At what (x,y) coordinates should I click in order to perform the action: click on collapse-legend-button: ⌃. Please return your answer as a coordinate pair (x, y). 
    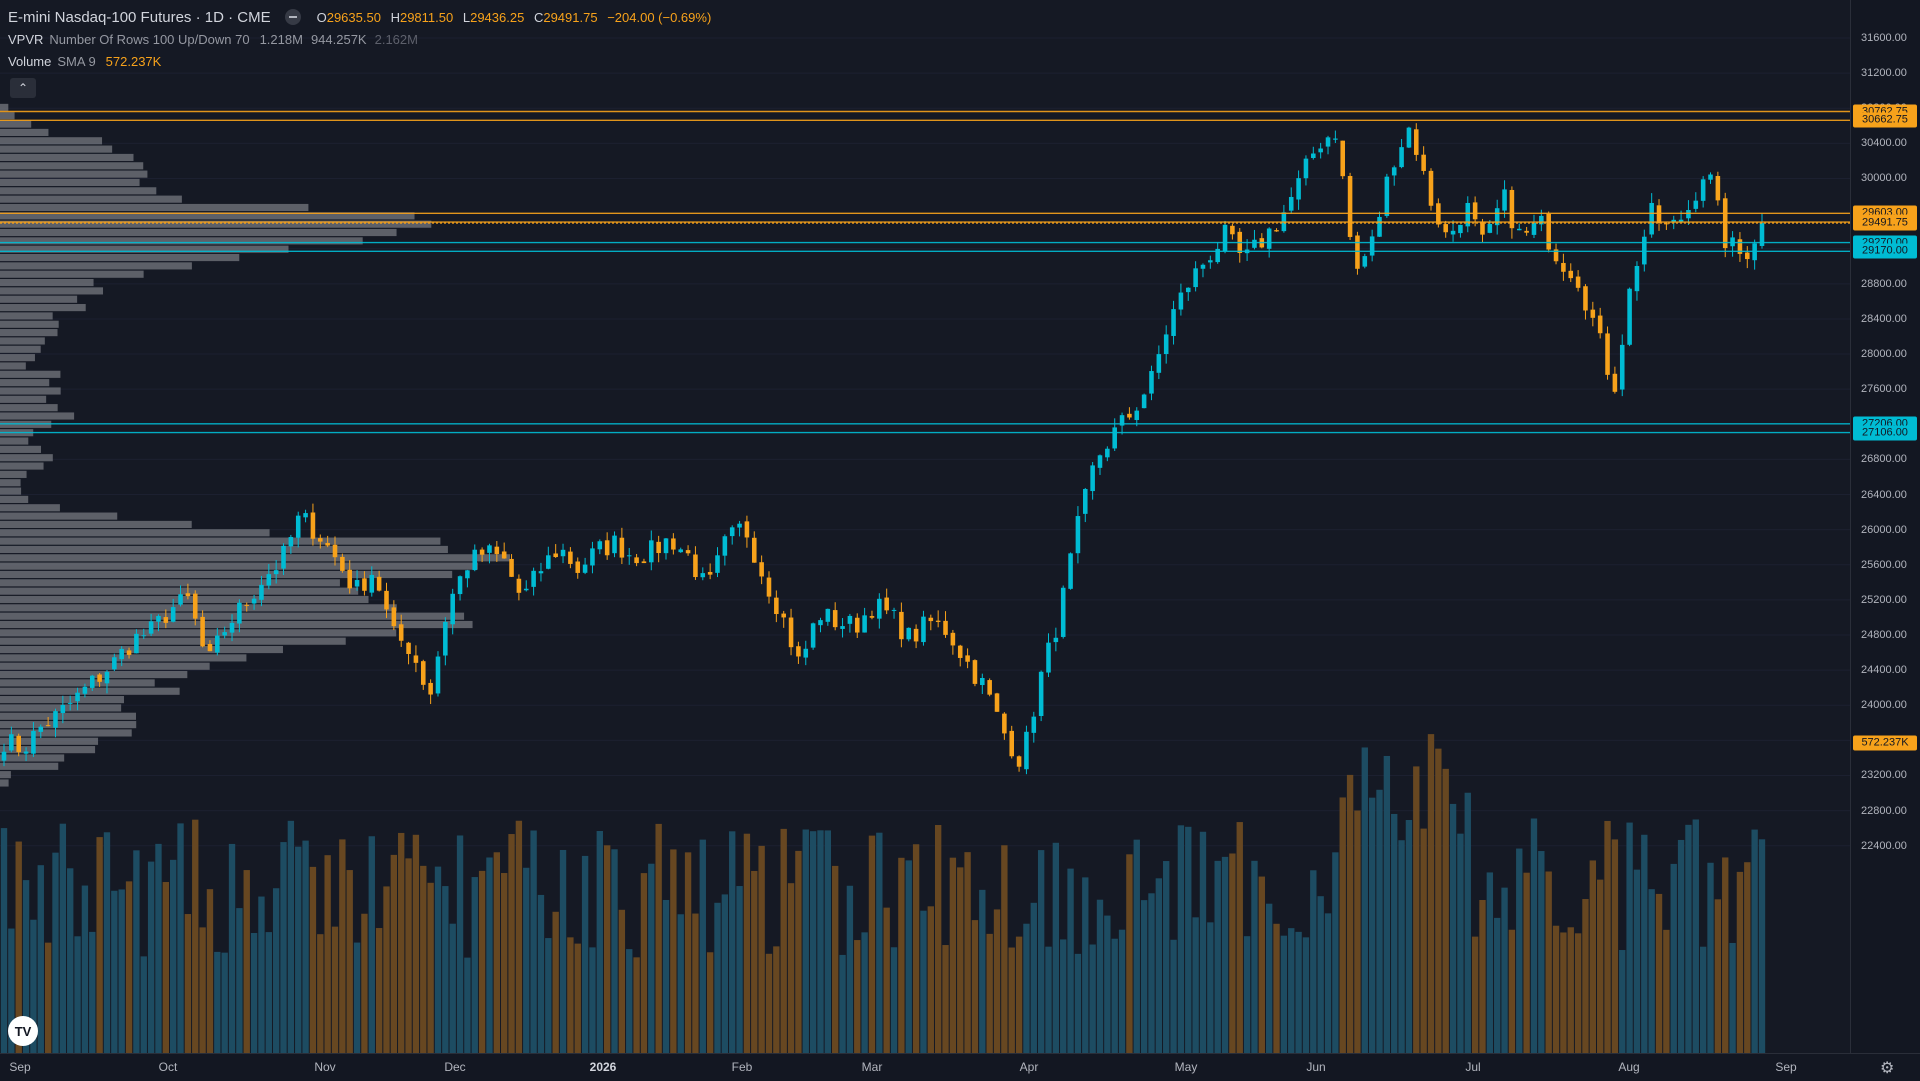
    Looking at the image, I should click on (23, 88).